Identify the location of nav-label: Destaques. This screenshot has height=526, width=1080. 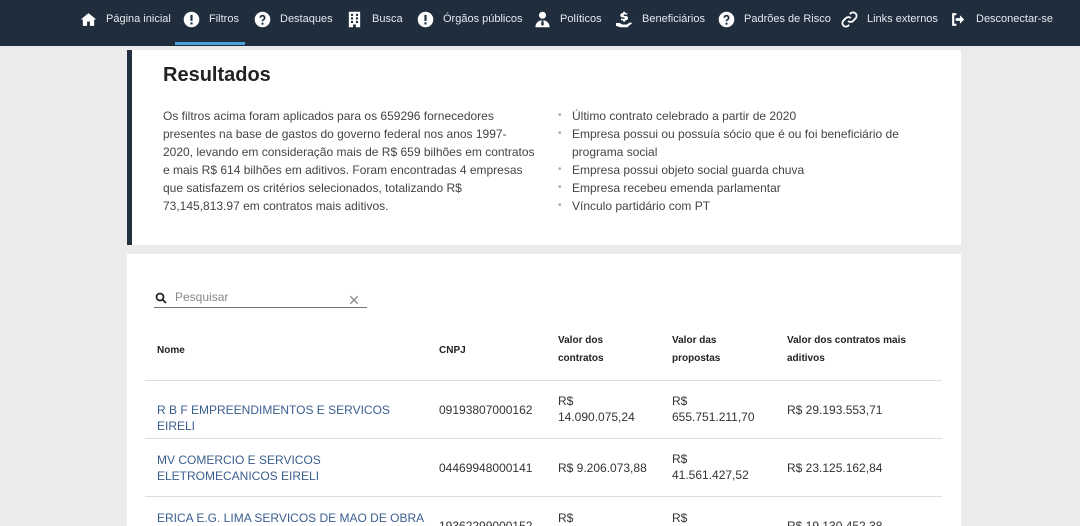
(306, 19).